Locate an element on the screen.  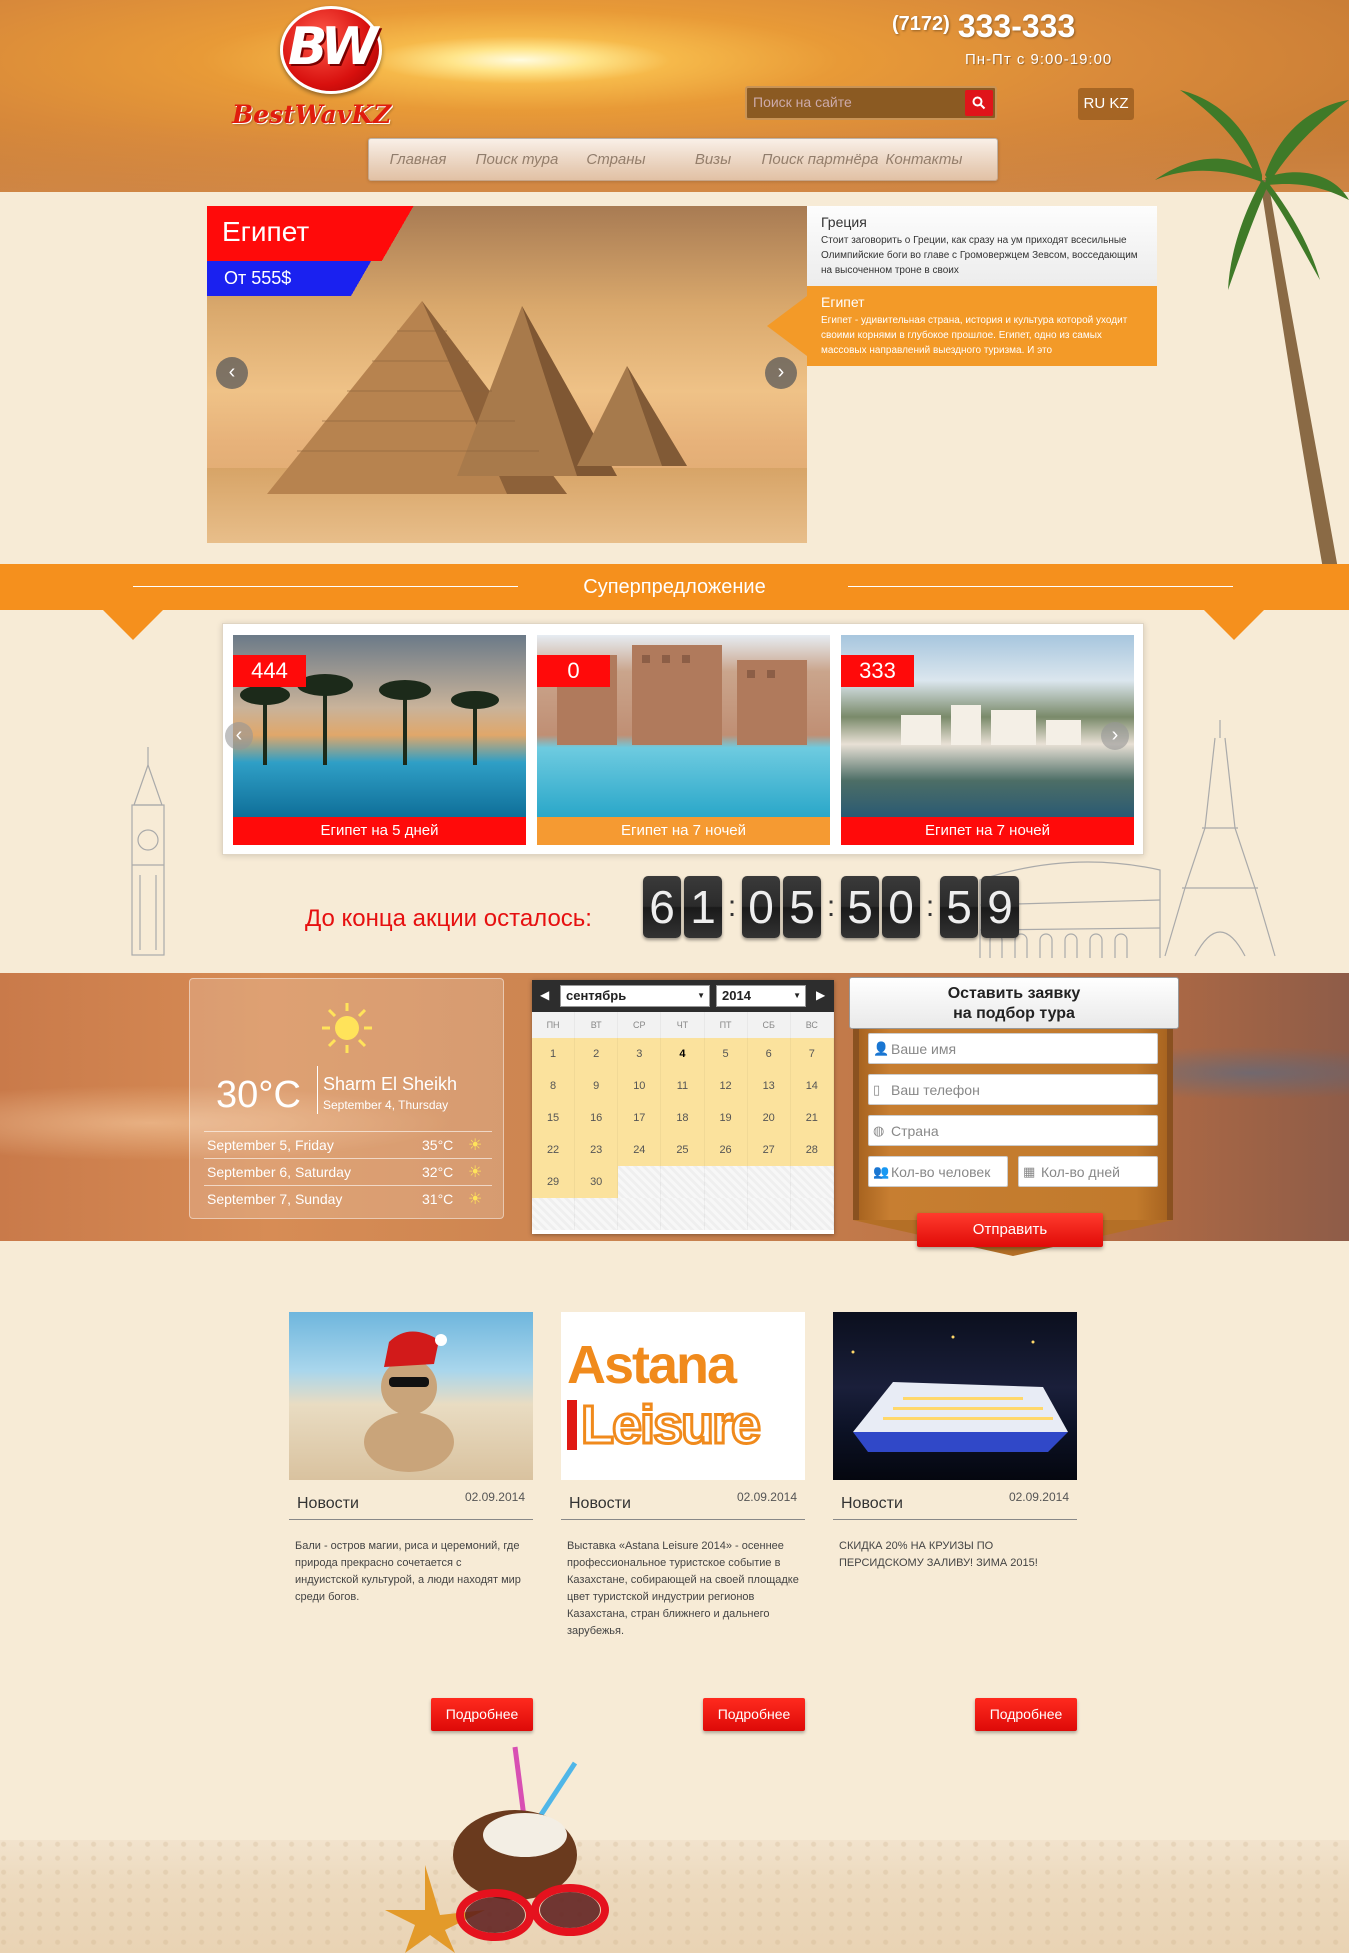
calendar-day: 7 is located at coordinates (812, 1054).